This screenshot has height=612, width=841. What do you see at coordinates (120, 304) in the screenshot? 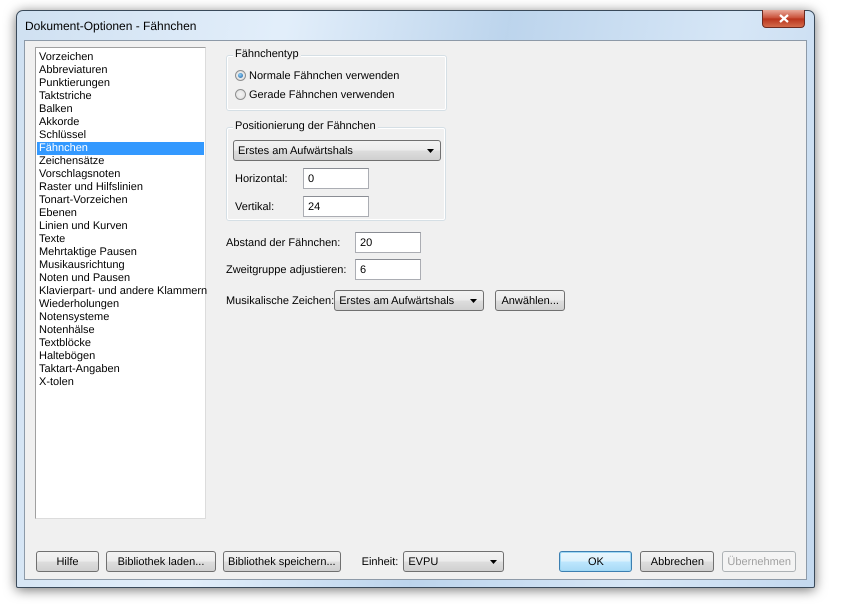
I see `category-item: Wiederholungen` at bounding box center [120, 304].